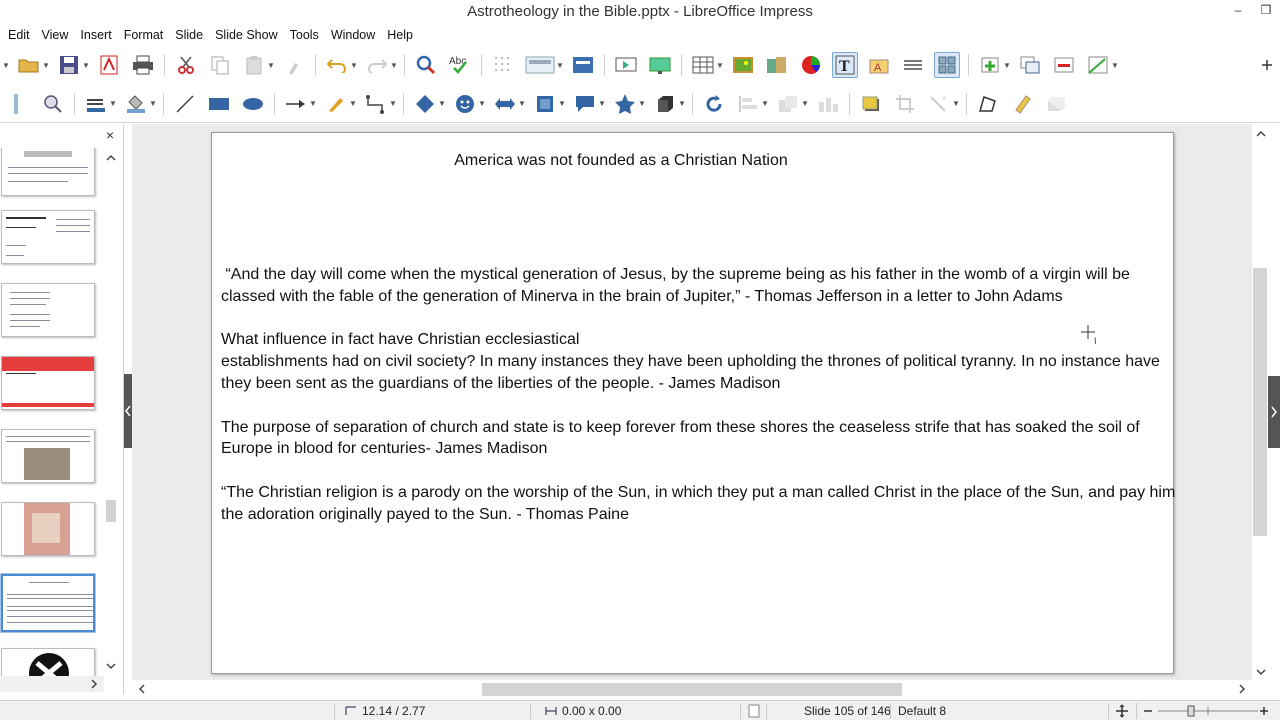  I want to click on save-icon, so click(69, 65).